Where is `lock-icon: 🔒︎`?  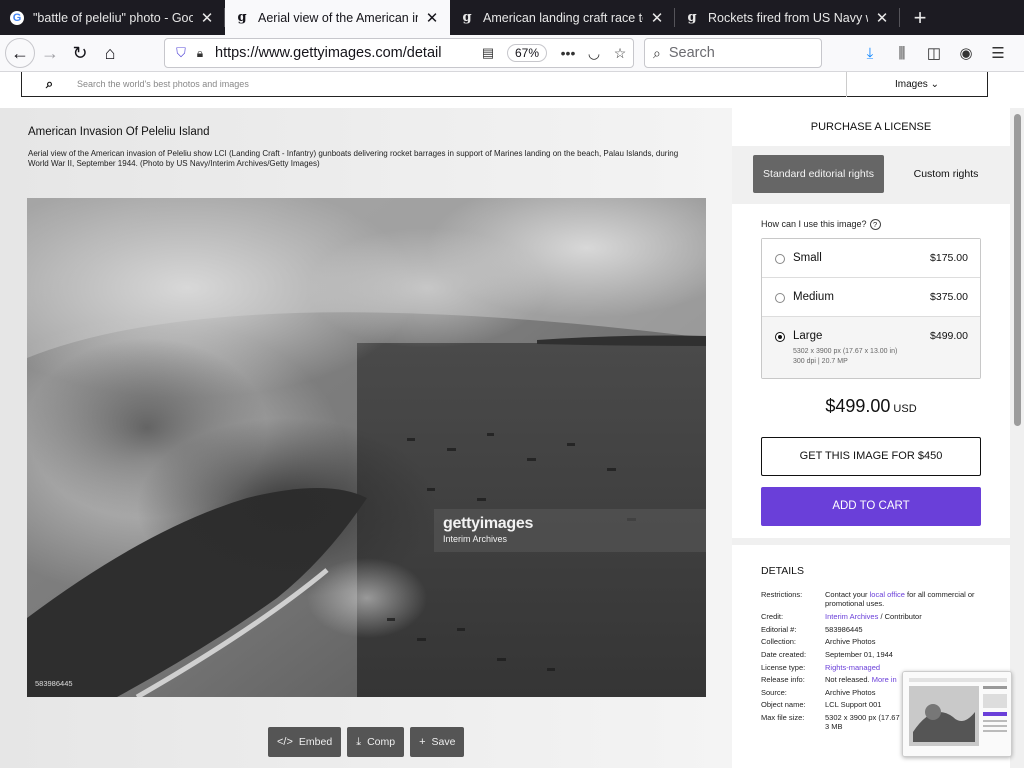 lock-icon: 🔒︎ is located at coordinates (200, 53).